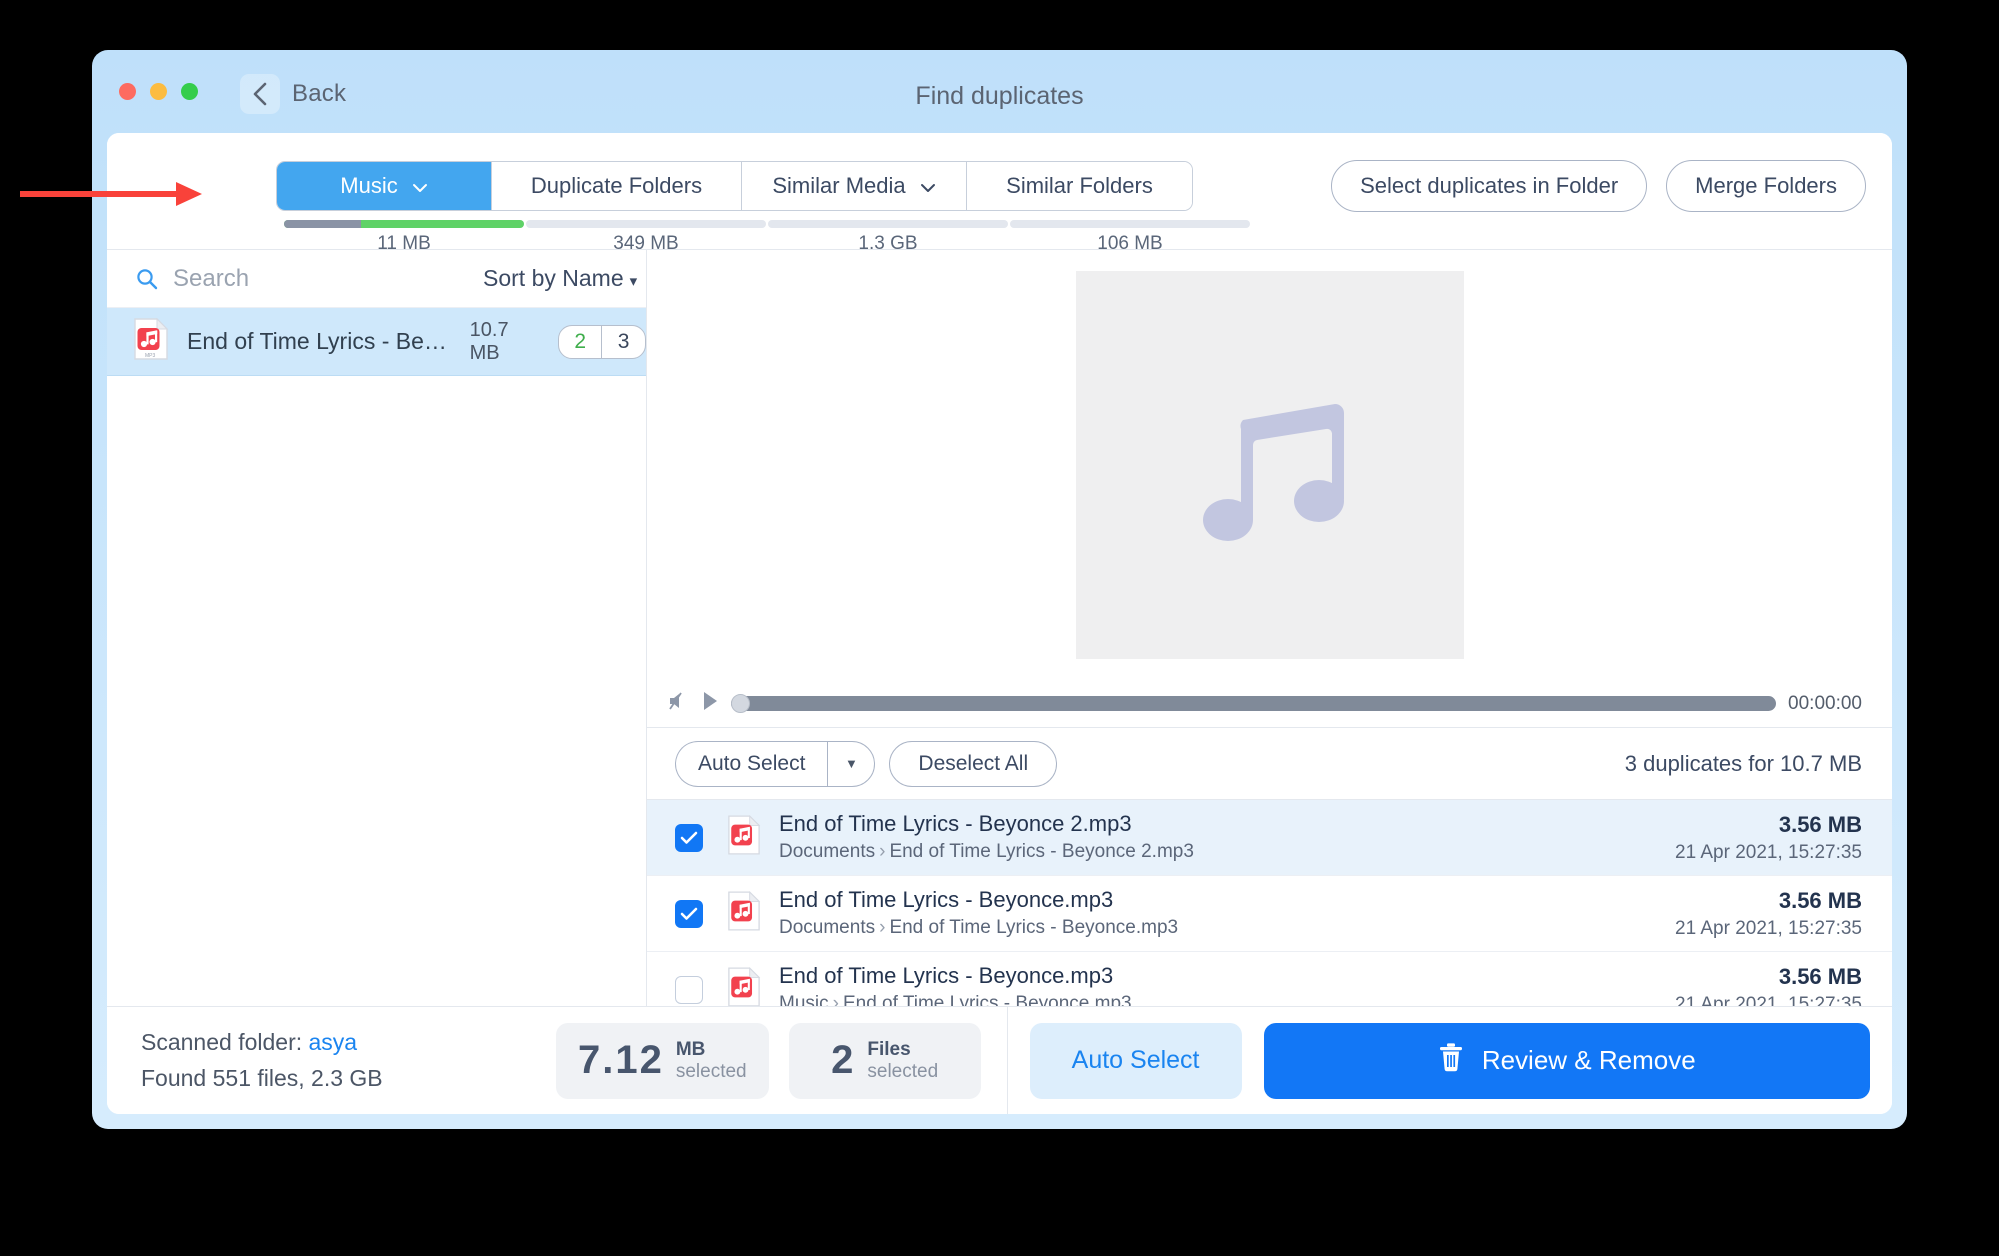 This screenshot has width=1999, height=1256. I want to click on scanned-folder-link: asya, so click(333, 1042).